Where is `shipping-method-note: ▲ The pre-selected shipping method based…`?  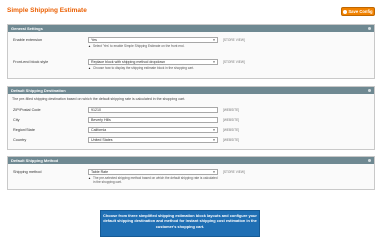 shipping-method-note: ▲ The pre-selected shipping method based… is located at coordinates (153, 180).